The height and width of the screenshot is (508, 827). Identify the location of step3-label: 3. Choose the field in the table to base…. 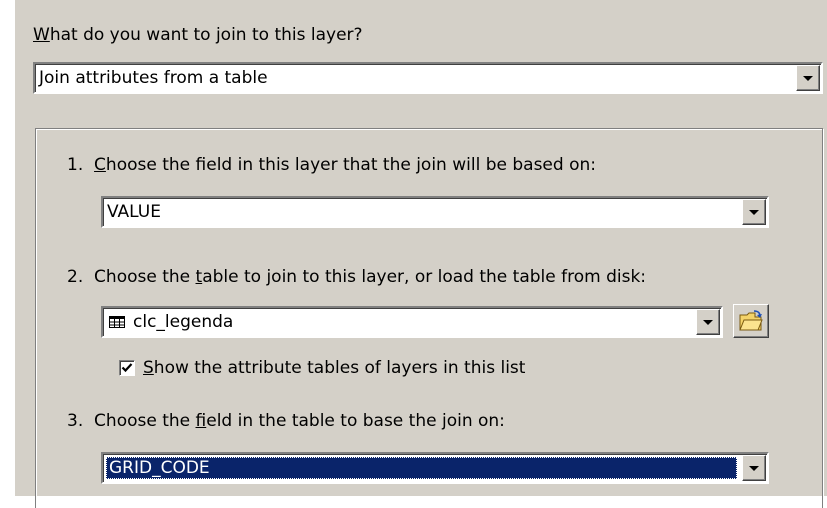
(286, 421).